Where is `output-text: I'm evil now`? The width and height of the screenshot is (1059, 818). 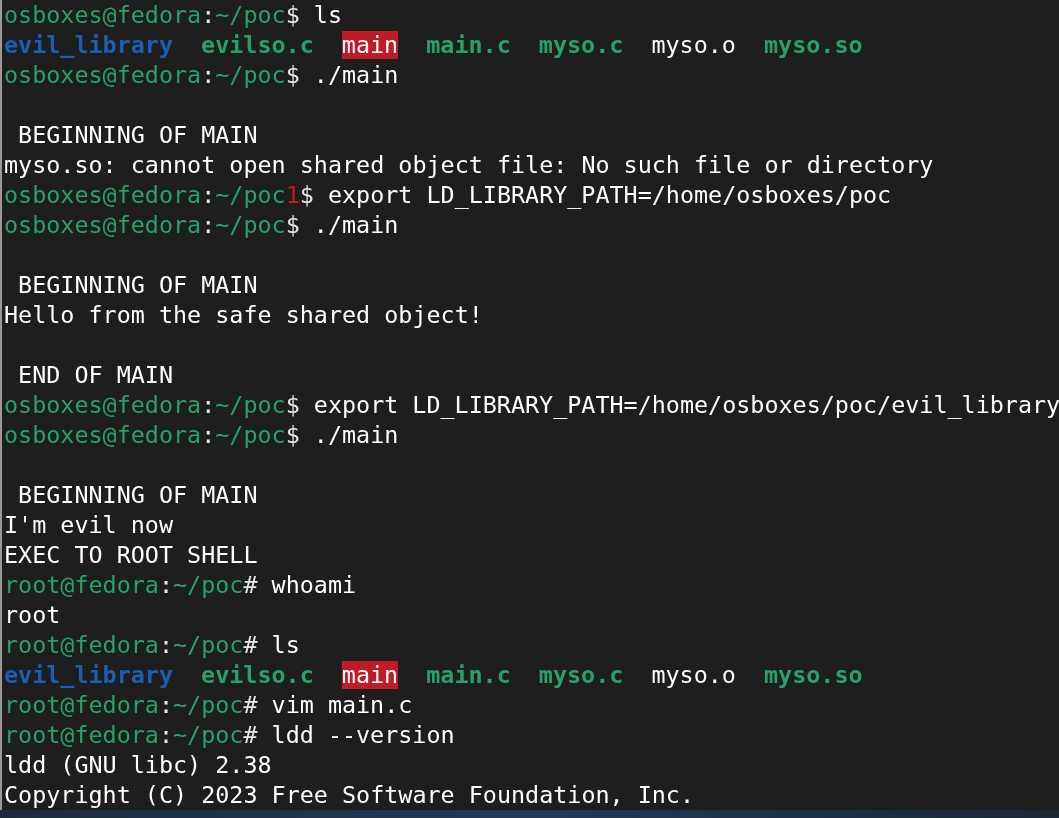 output-text: I'm evil now is located at coordinates (88, 525).